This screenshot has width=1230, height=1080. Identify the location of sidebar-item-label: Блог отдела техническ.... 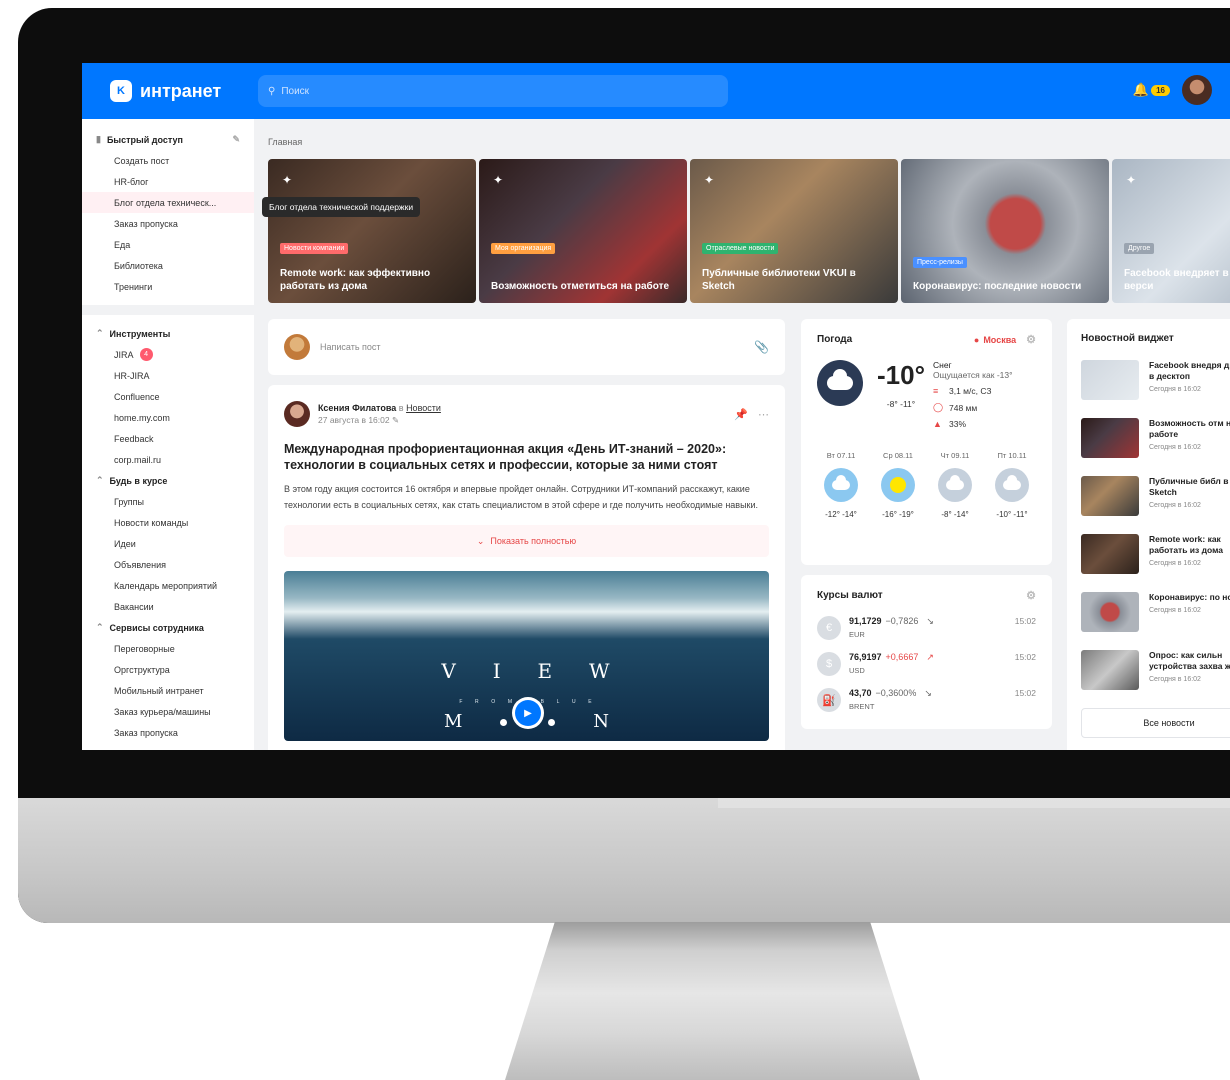
(165, 202).